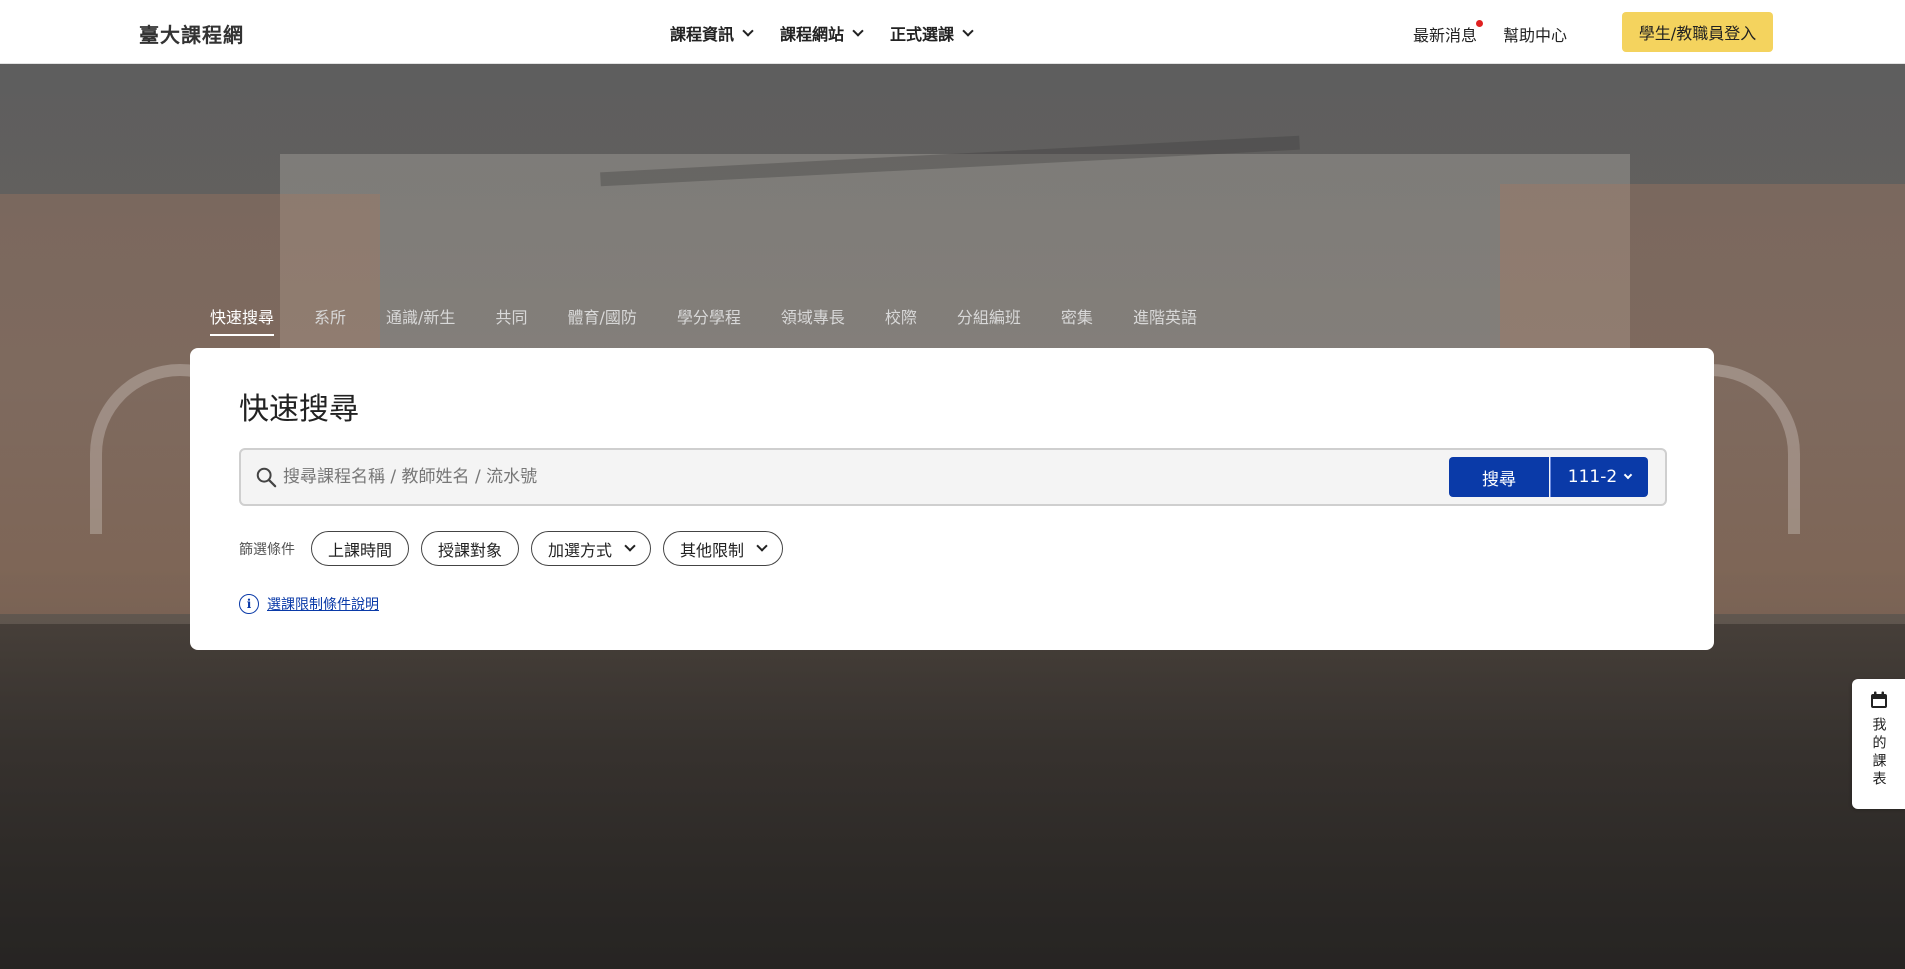  Describe the element at coordinates (1165, 320) in the screenshot. I see `tab-advanced-english: 進階英語` at that location.